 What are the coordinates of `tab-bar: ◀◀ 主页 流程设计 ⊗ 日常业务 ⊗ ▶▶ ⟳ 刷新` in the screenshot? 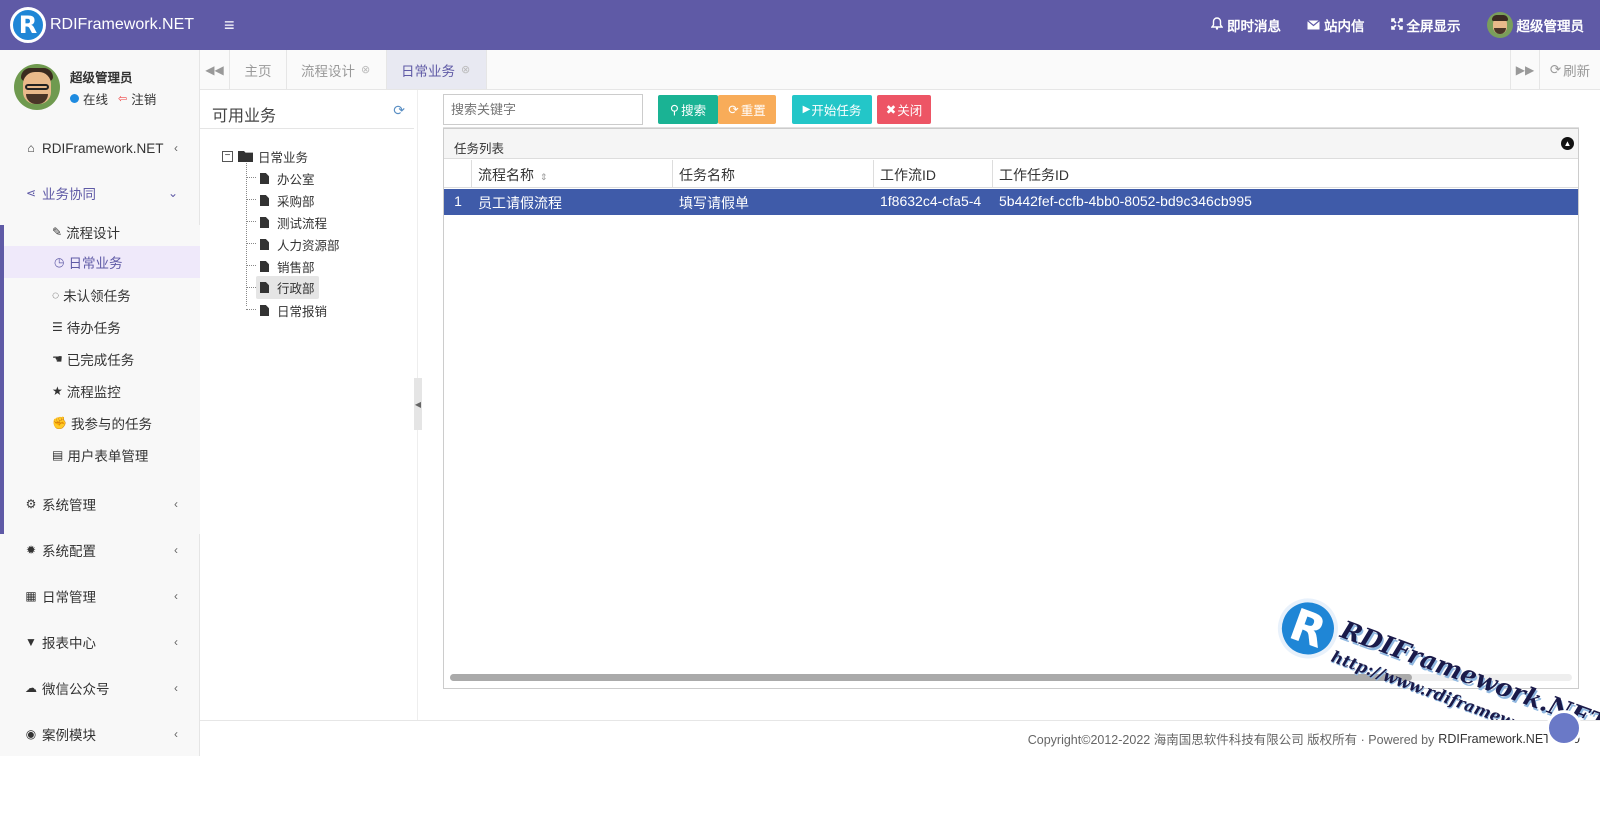 It's located at (900, 70).